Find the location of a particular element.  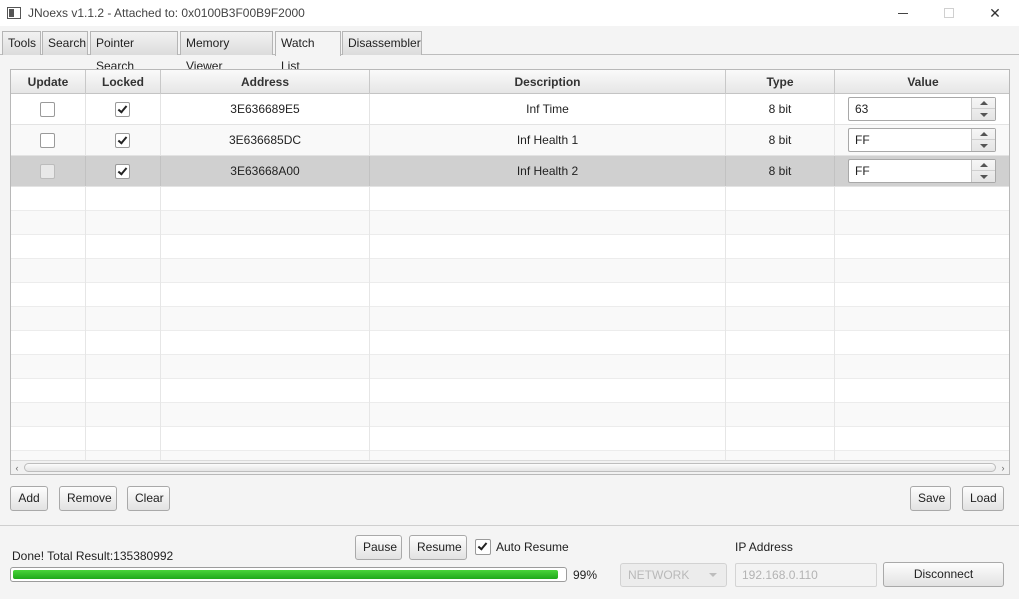

tab-memory-viewer: Memory Viewer is located at coordinates (226, 52).